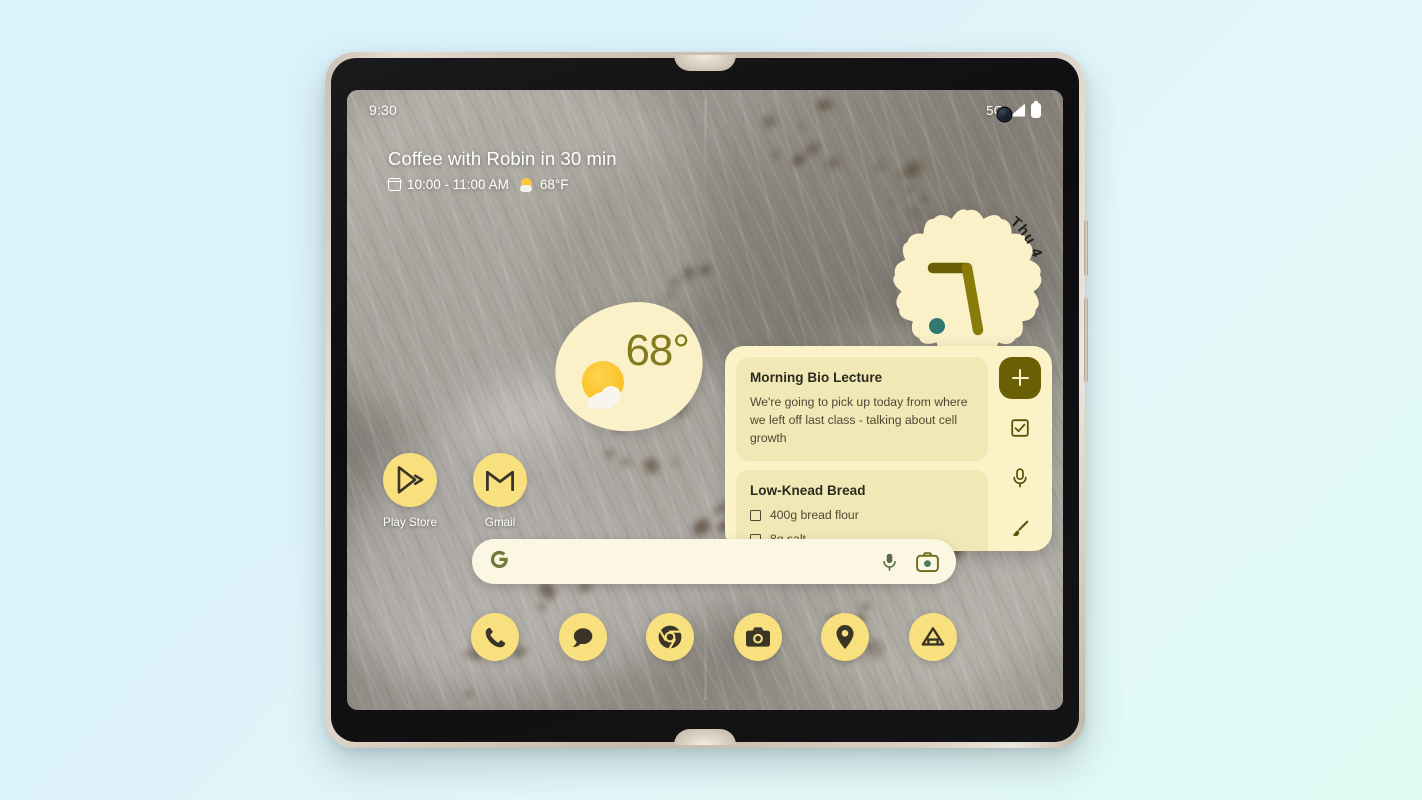  I want to click on weather-temperature: 68°, so click(657, 350).